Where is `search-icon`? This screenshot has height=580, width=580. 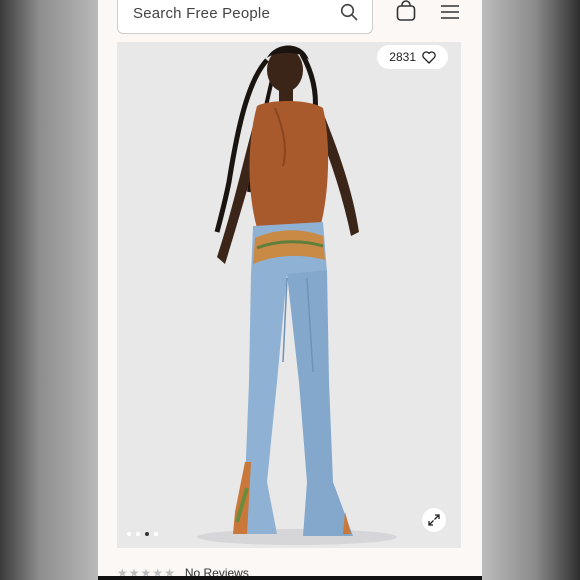
search-icon is located at coordinates (349, 12).